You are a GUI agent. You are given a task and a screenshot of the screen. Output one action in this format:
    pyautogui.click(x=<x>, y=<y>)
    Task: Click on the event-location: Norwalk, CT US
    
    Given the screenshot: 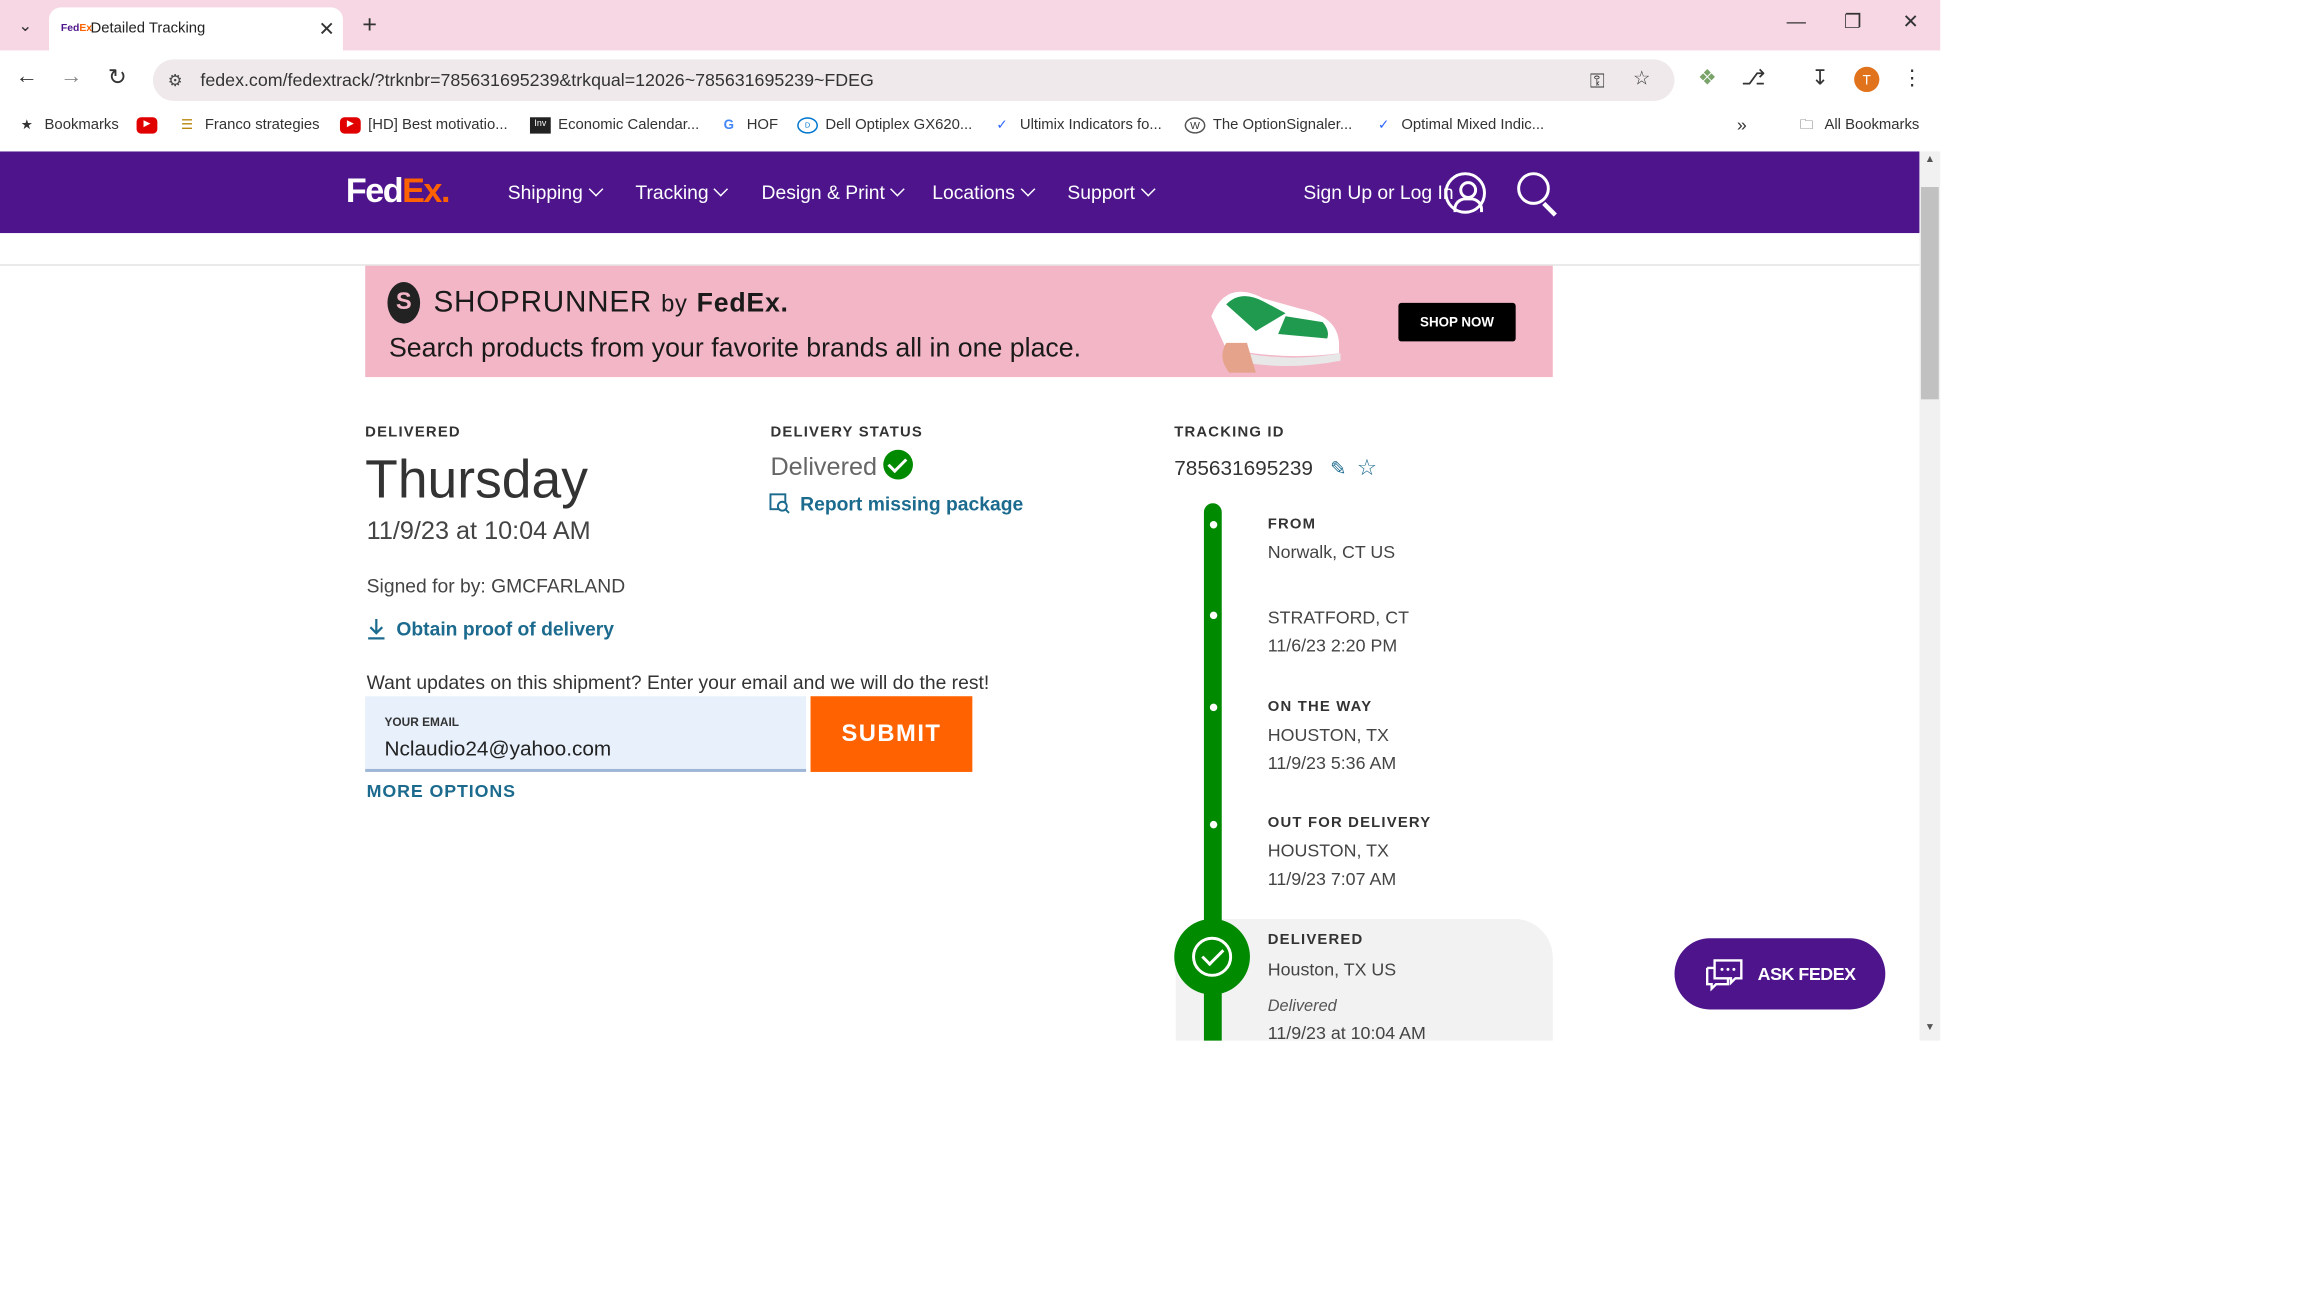 What is the action you would take?
    pyautogui.click(x=1331, y=552)
    